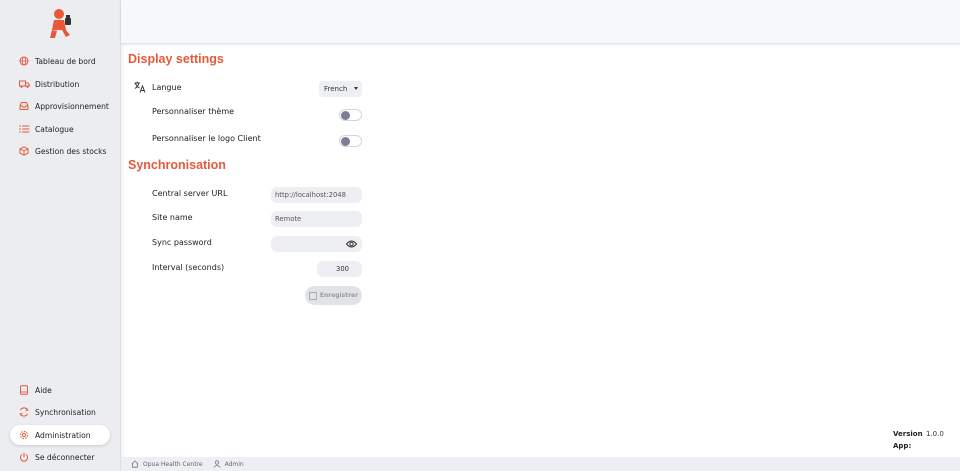 The width and height of the screenshot is (960, 471). I want to click on version-value: 1.0.0, so click(935, 434).